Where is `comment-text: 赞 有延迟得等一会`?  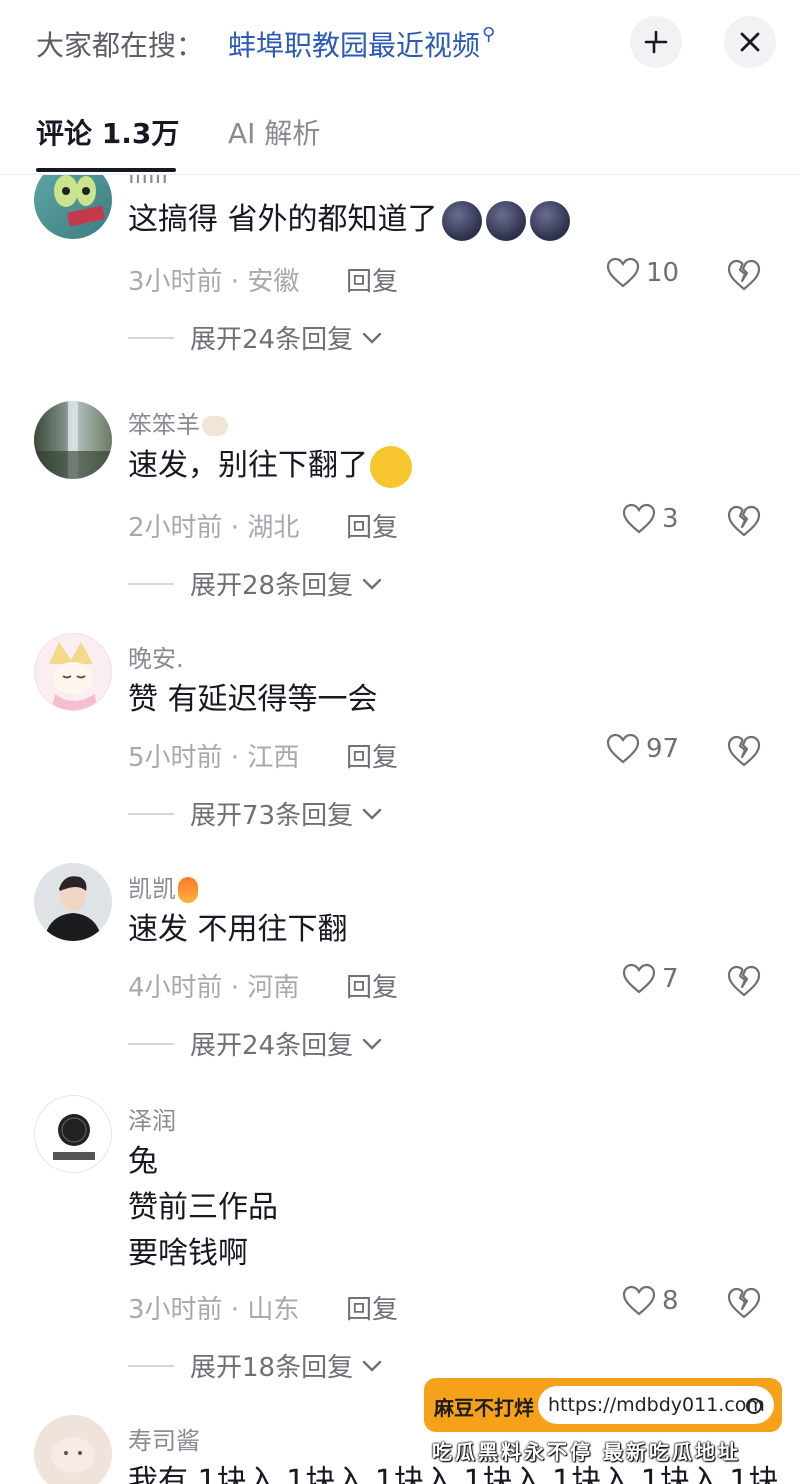
comment-text: 赞 有延迟得等一会 is located at coordinates (253, 700).